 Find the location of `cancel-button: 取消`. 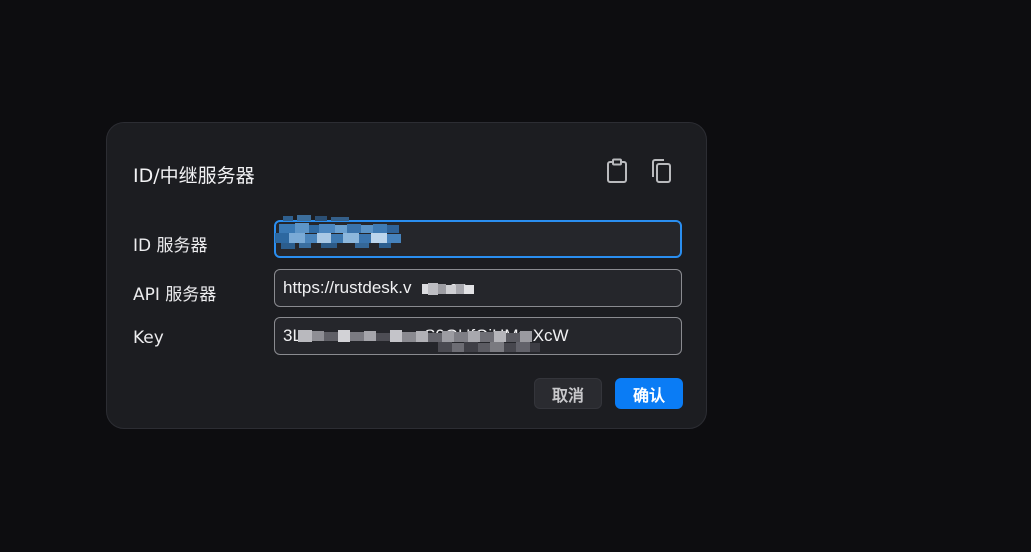

cancel-button: 取消 is located at coordinates (568, 393).